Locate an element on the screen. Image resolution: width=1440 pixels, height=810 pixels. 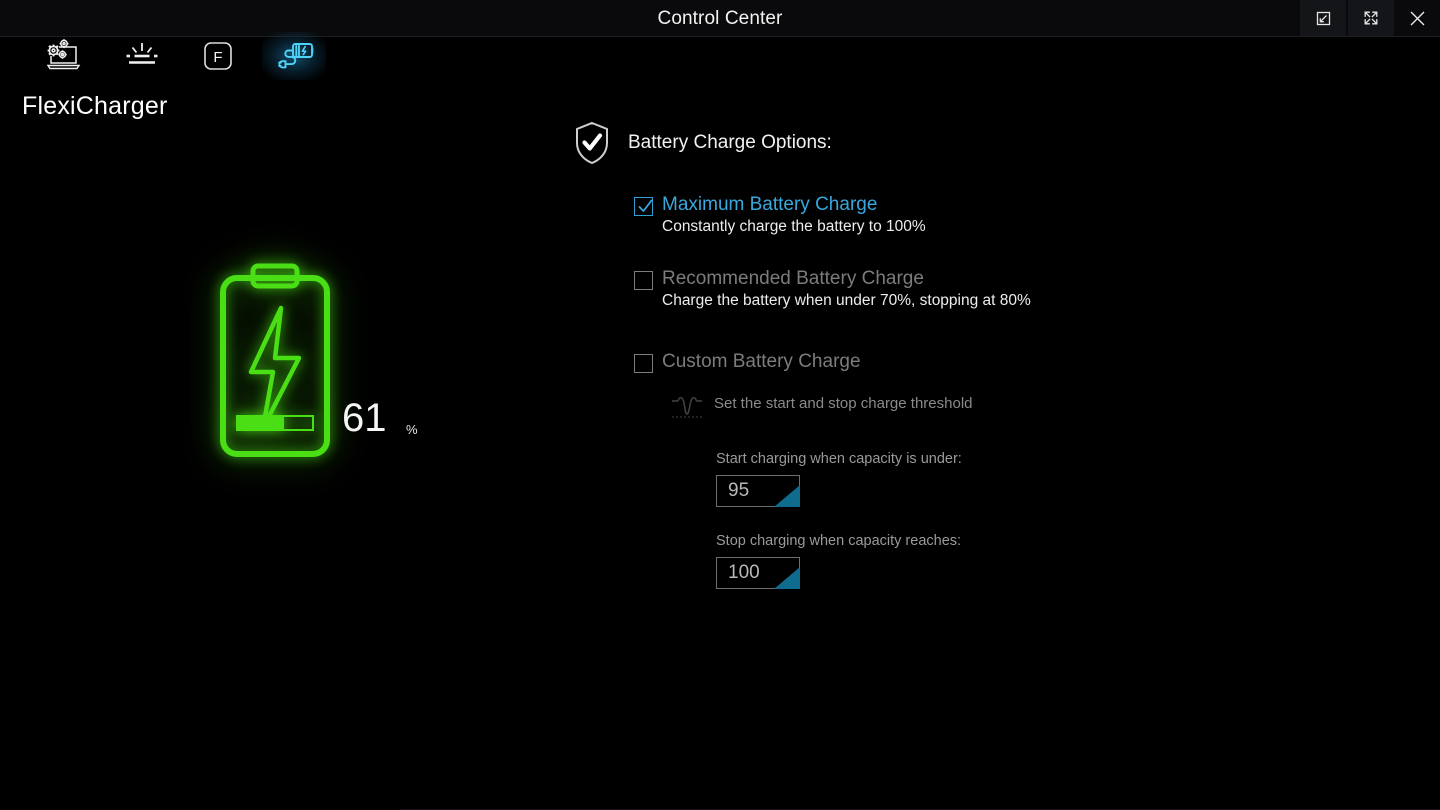
charger-battery-icon is located at coordinates (294, 56).